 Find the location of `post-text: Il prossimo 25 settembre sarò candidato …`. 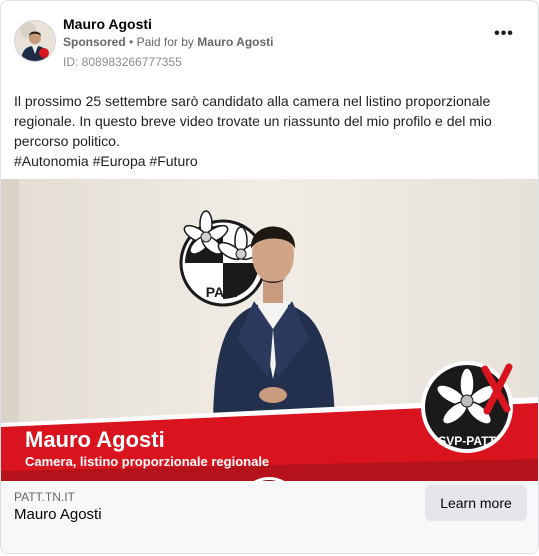

post-text: Il prossimo 25 settembre sarò candidato … is located at coordinates (266, 131).